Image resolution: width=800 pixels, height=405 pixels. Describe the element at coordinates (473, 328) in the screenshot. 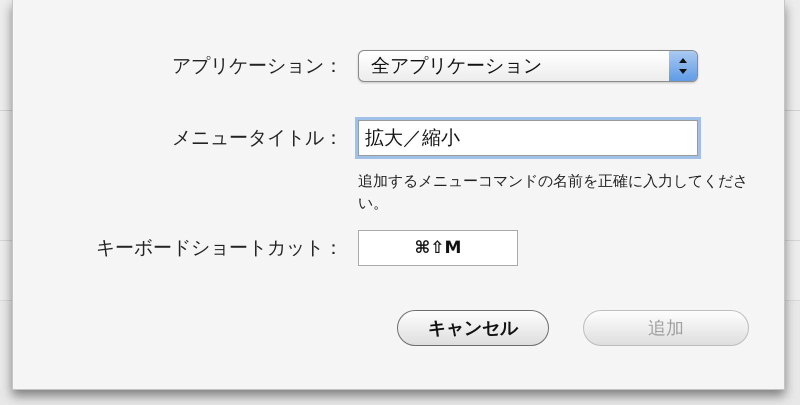

I see `cancel-button: キャンセル` at that location.